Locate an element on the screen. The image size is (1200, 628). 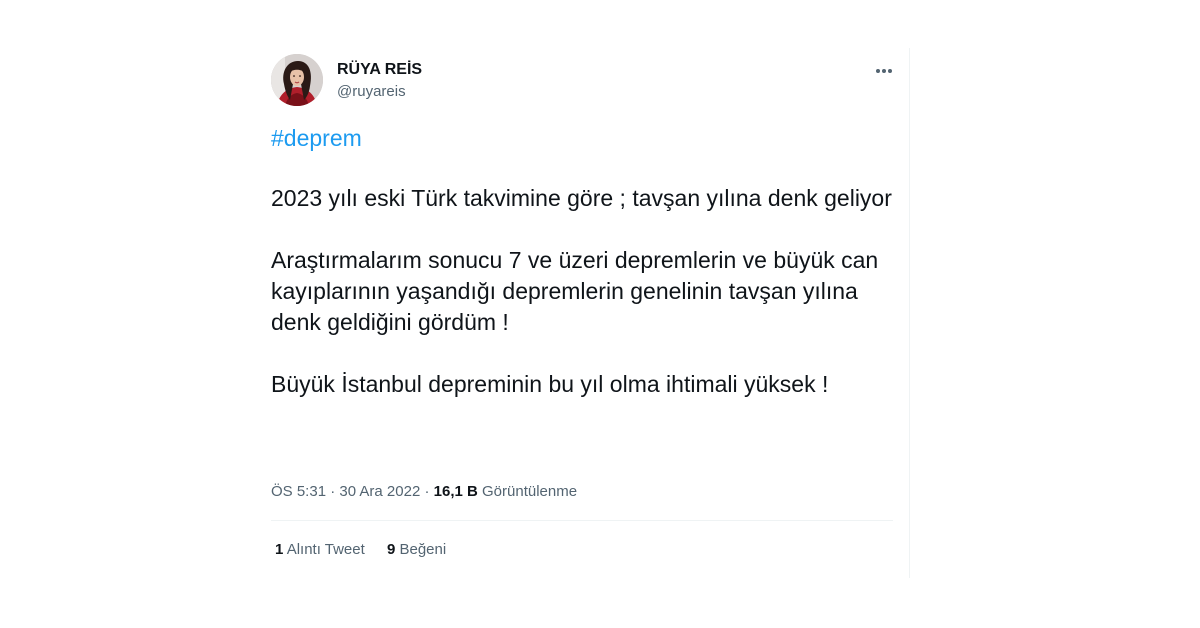
avatar is located at coordinates (297, 80).